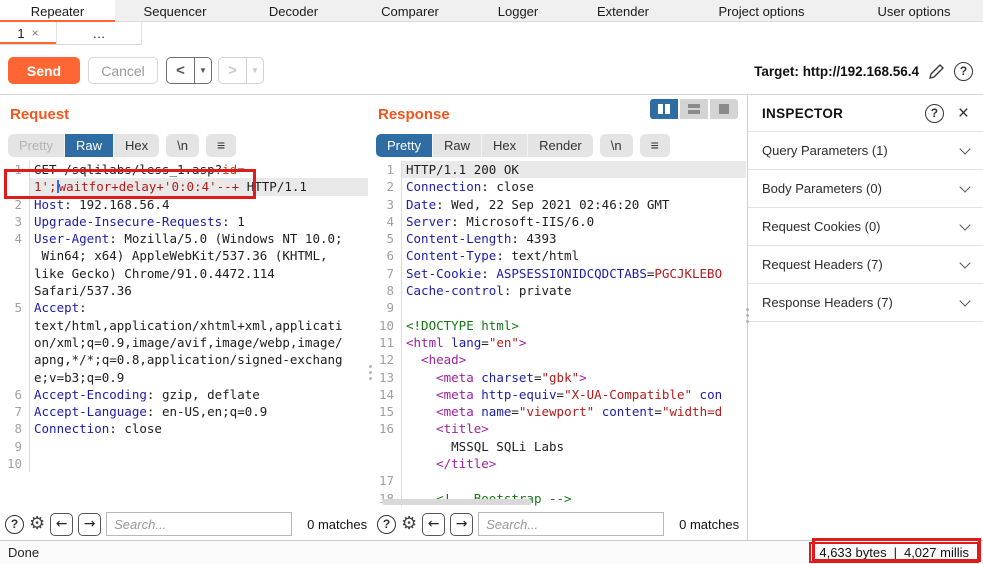  I want to click on request-match-count: 0 matches, so click(337, 524).